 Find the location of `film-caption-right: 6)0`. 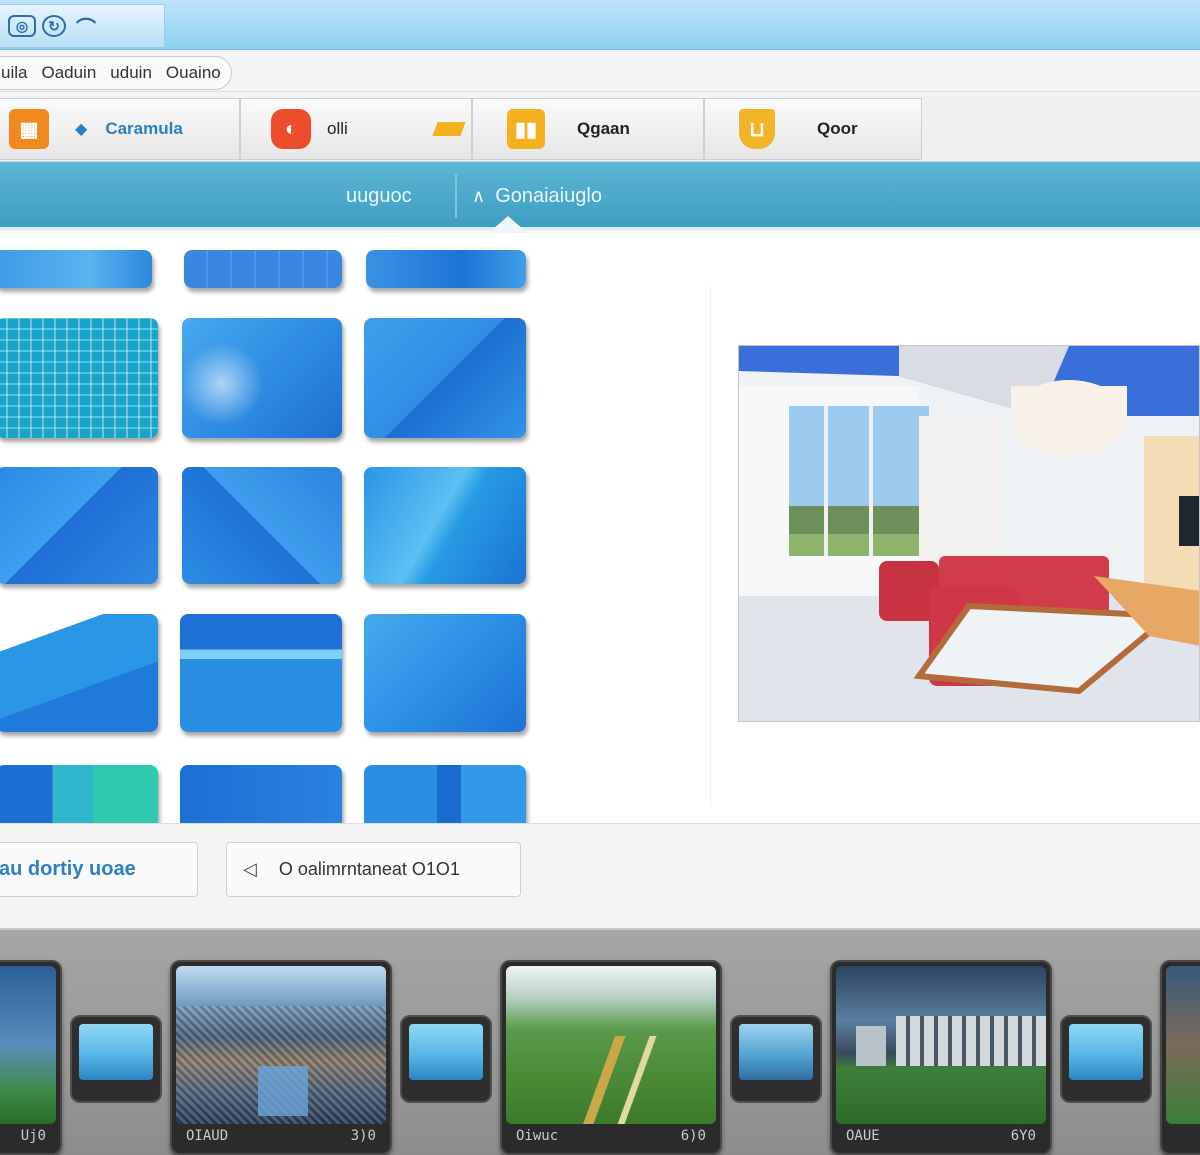

film-caption-right: 6)0 is located at coordinates (693, 1136).